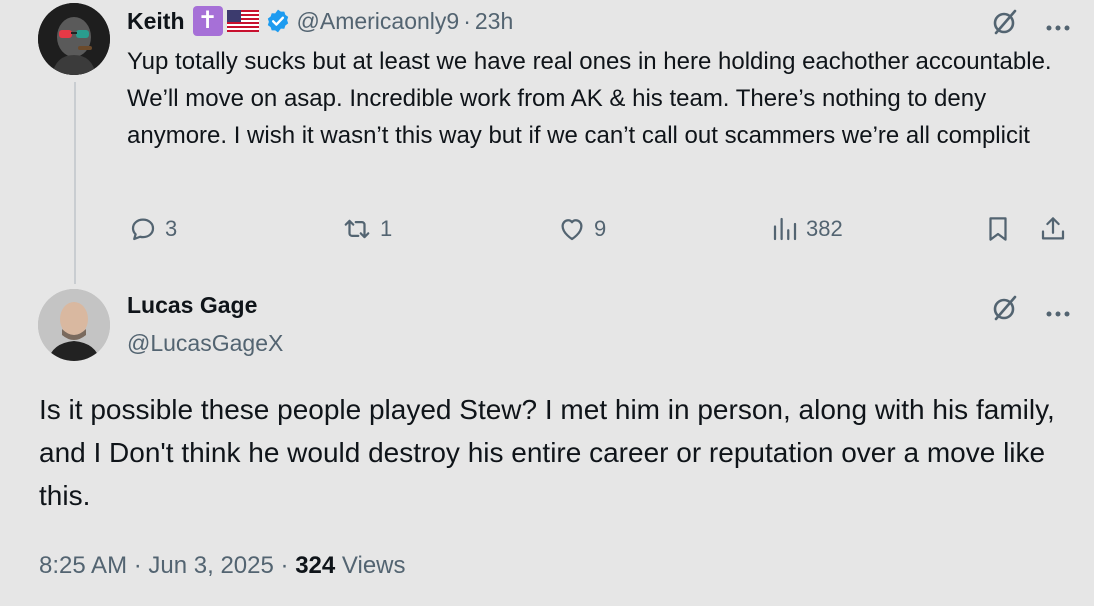 This screenshot has width=1094, height=606. I want to click on reply-header: Keith ✝ @Americaonly9 · 23h, so click(320, 21).